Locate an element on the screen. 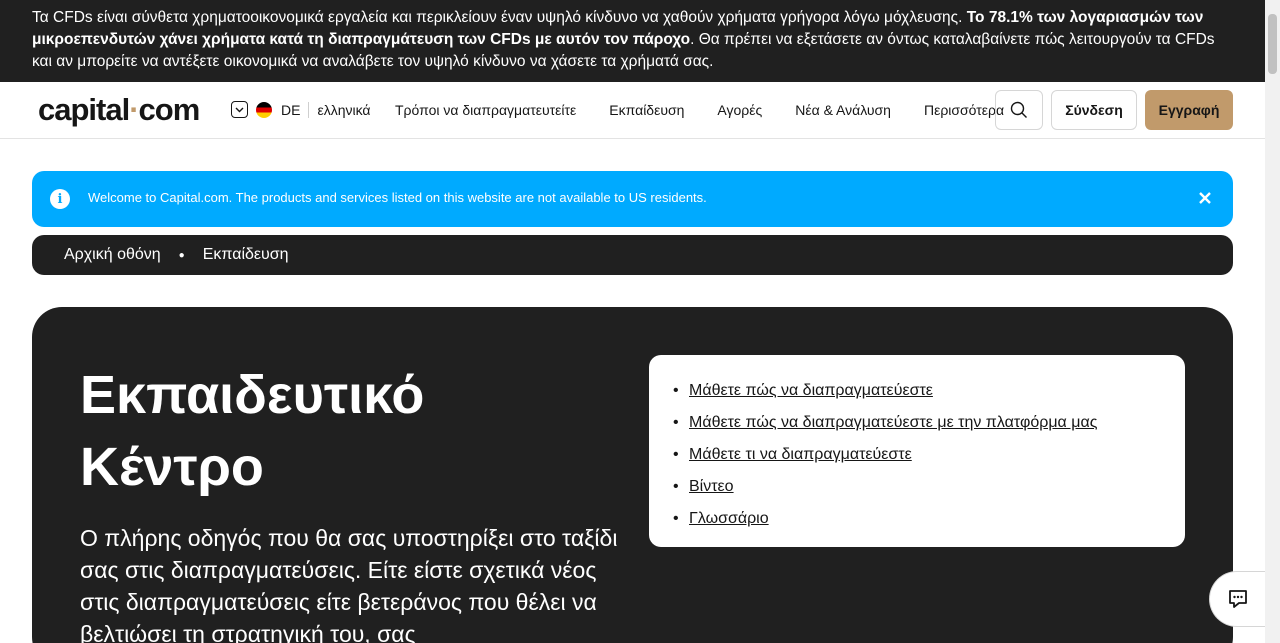 Image resolution: width=1280 pixels, height=643 pixels. info-icon: i is located at coordinates (60, 199).